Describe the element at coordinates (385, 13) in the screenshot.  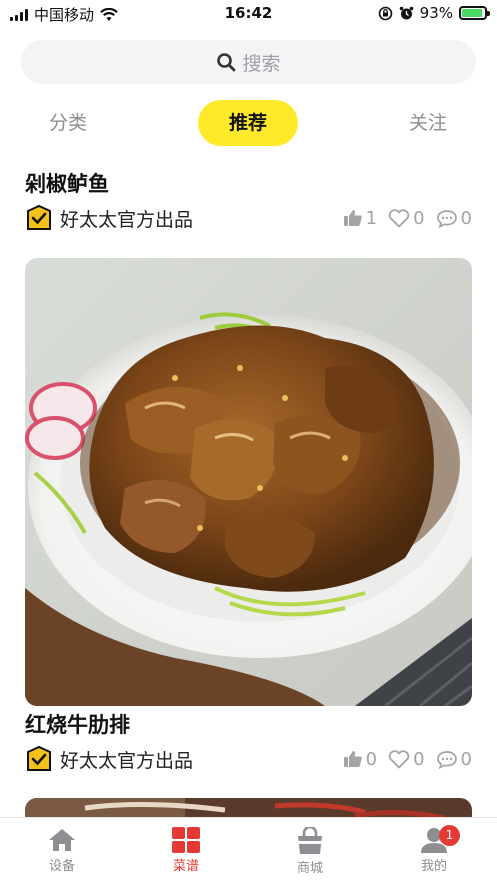
I see `orientation-lock-icon` at that location.